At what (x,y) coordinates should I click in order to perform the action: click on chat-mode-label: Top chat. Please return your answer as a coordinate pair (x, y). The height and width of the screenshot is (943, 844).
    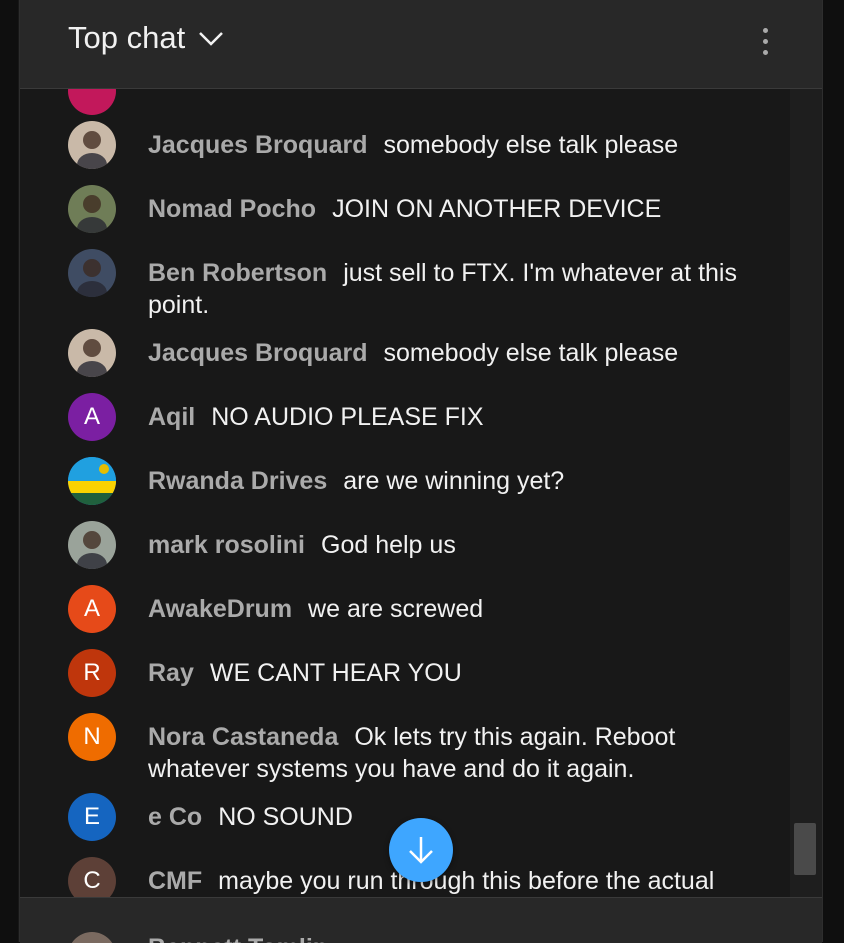
    Looking at the image, I should click on (127, 37).